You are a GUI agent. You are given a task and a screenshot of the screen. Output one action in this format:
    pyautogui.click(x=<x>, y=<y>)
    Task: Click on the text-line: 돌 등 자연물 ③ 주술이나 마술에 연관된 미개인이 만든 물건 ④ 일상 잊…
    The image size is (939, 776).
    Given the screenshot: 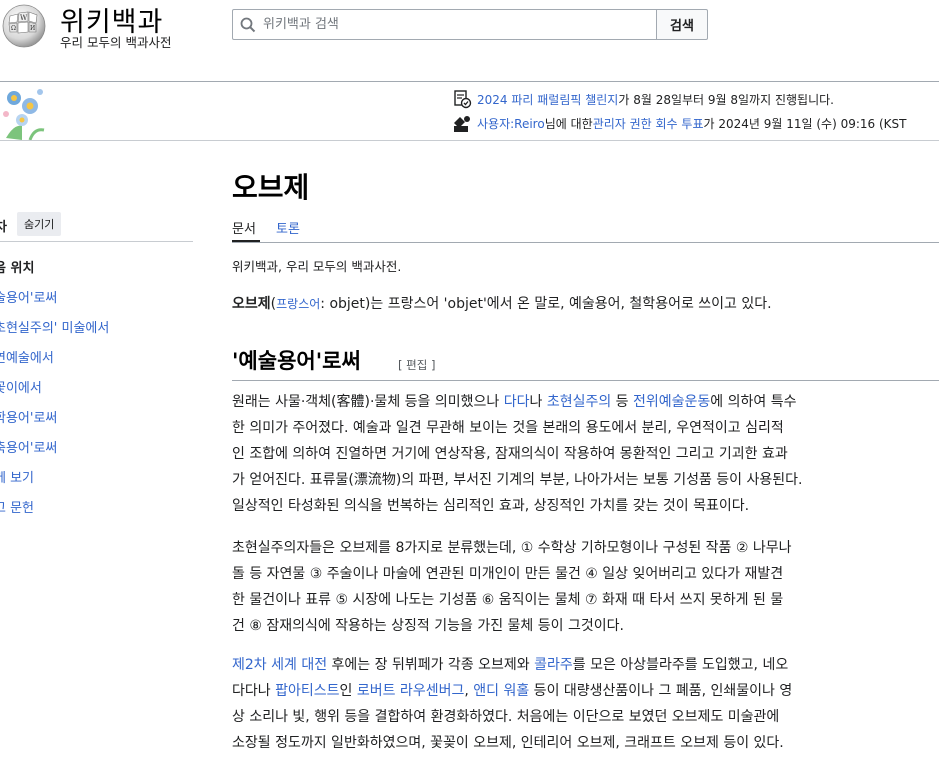 What is the action you would take?
    pyautogui.click(x=508, y=574)
    